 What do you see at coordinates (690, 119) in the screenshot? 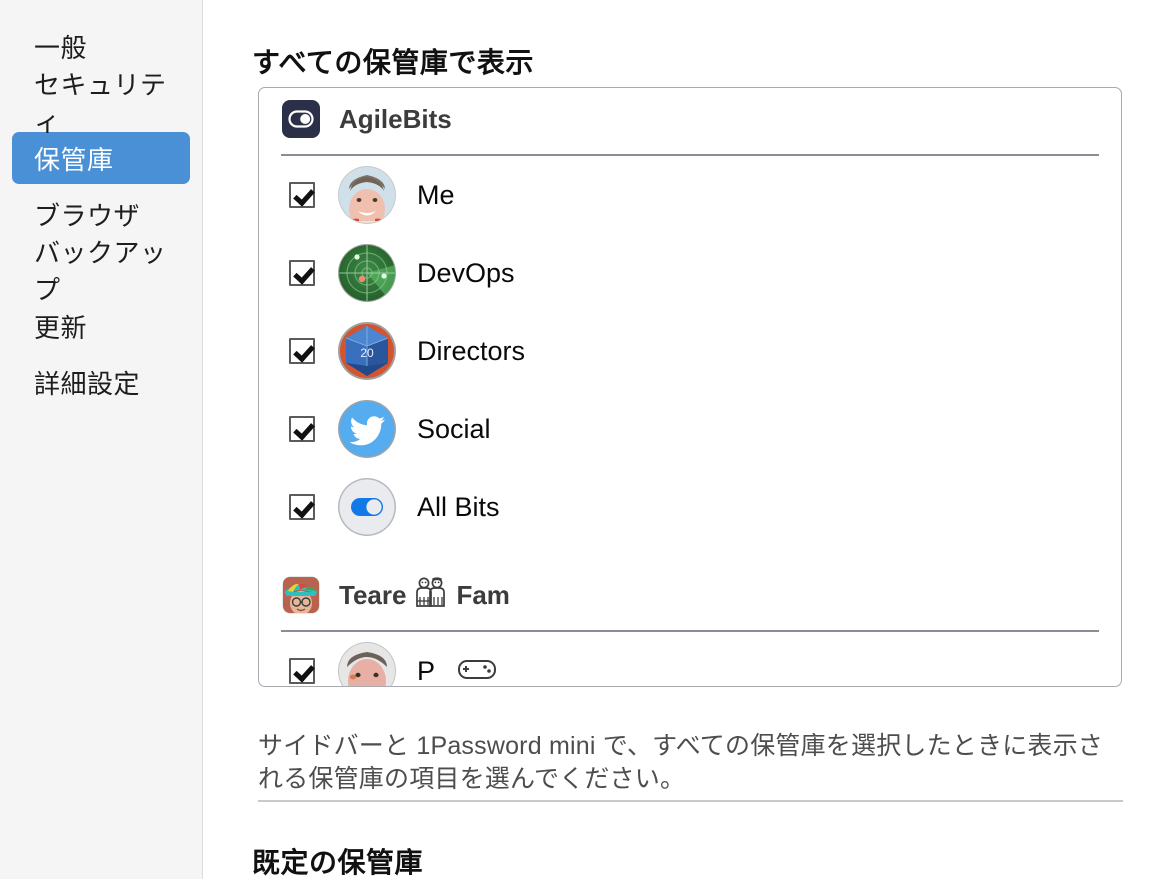
I see `account-header-agilebits: AgileBits` at bounding box center [690, 119].